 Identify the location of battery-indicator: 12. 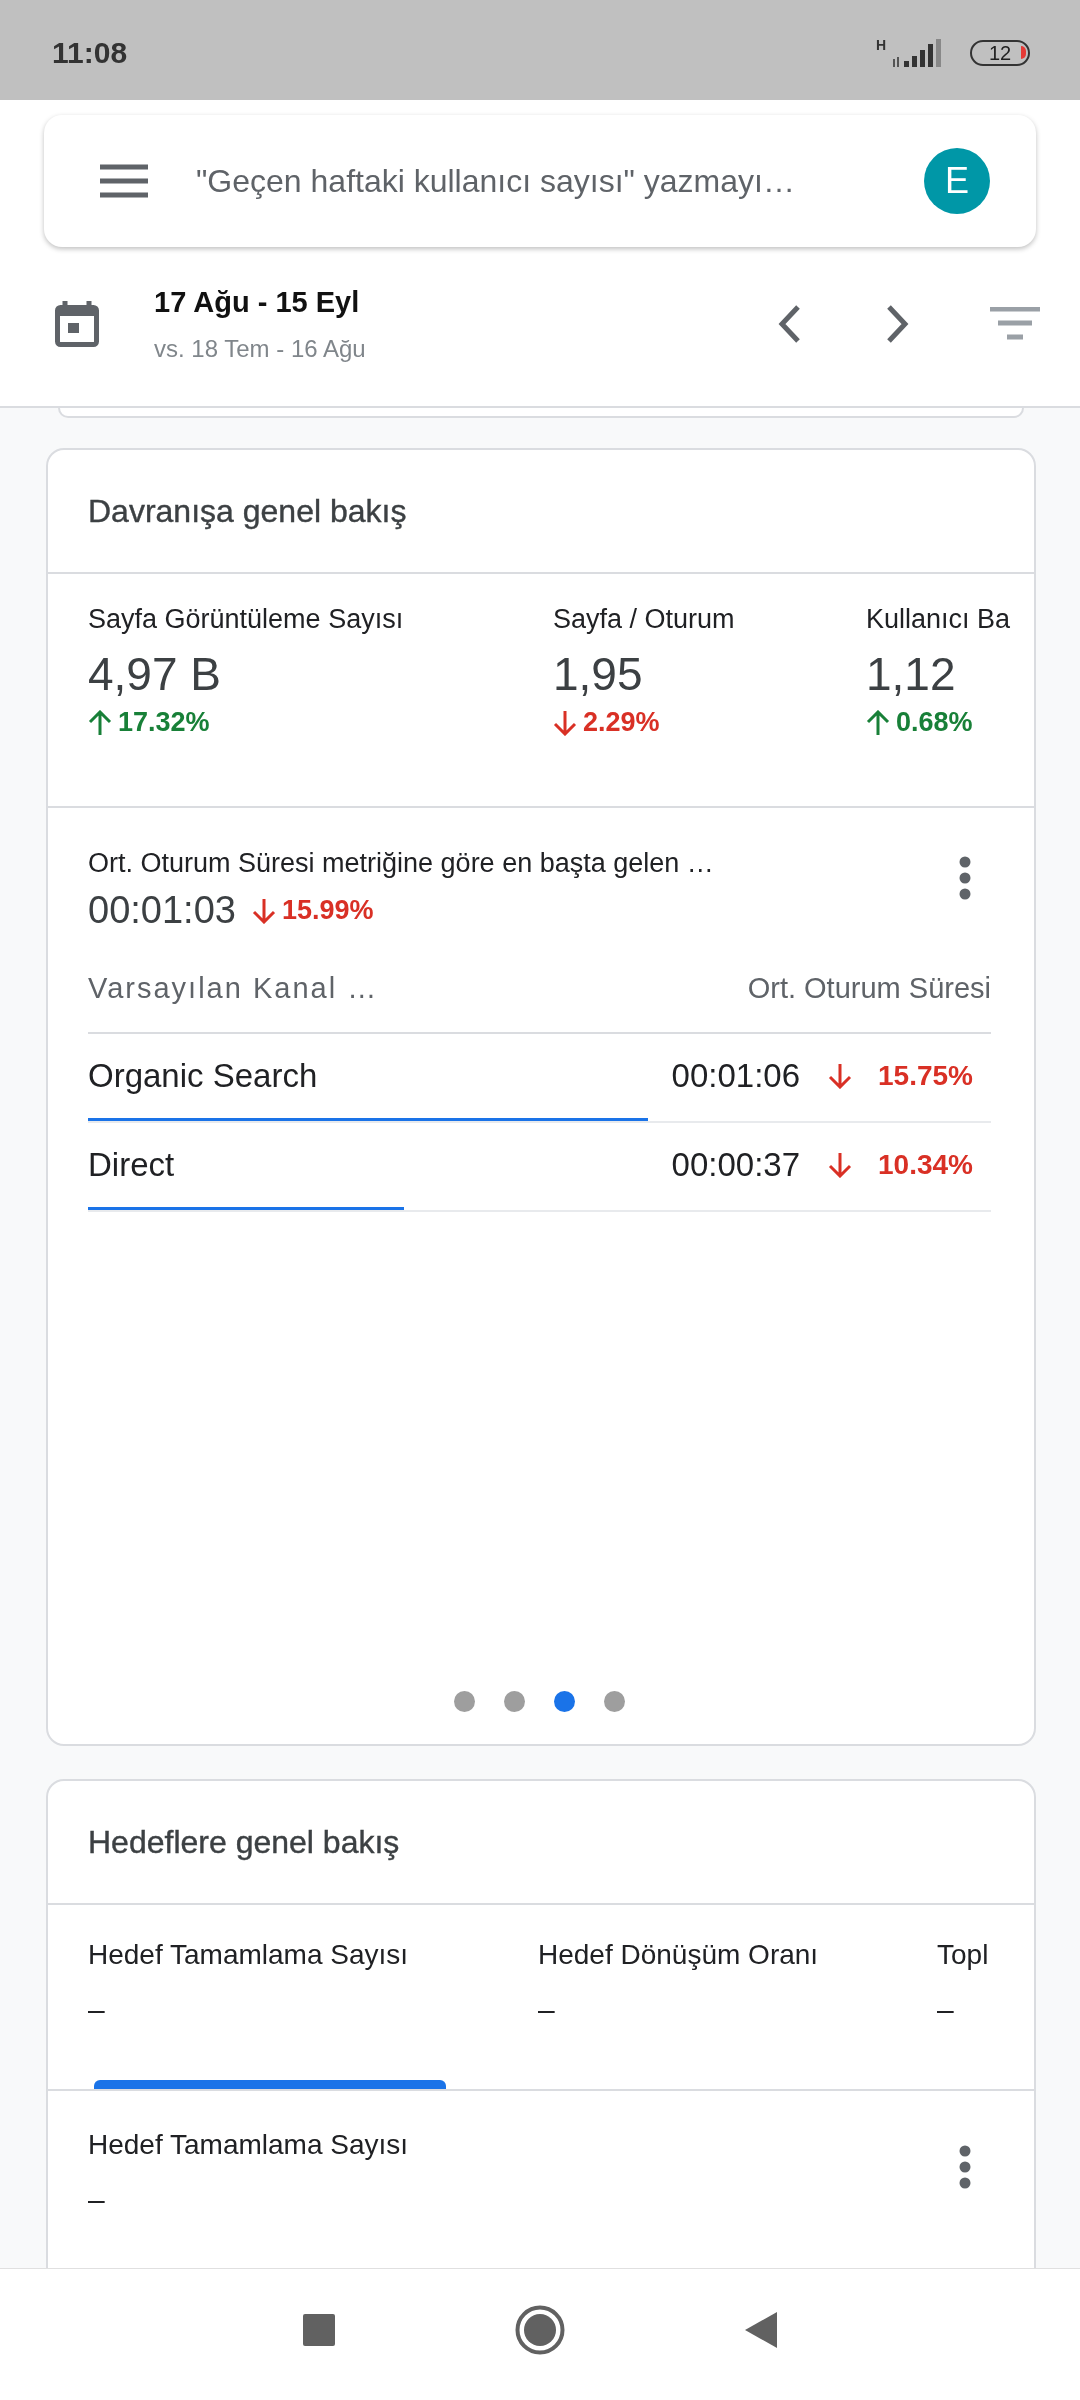
(1000, 53).